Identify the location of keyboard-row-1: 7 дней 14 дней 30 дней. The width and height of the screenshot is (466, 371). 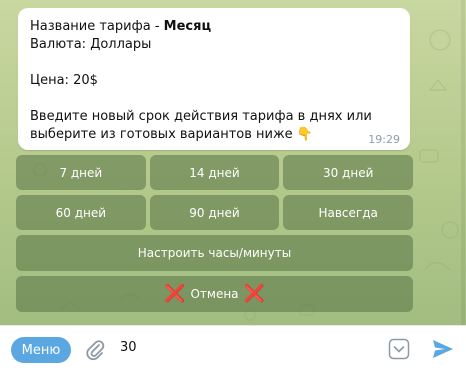
(215, 172).